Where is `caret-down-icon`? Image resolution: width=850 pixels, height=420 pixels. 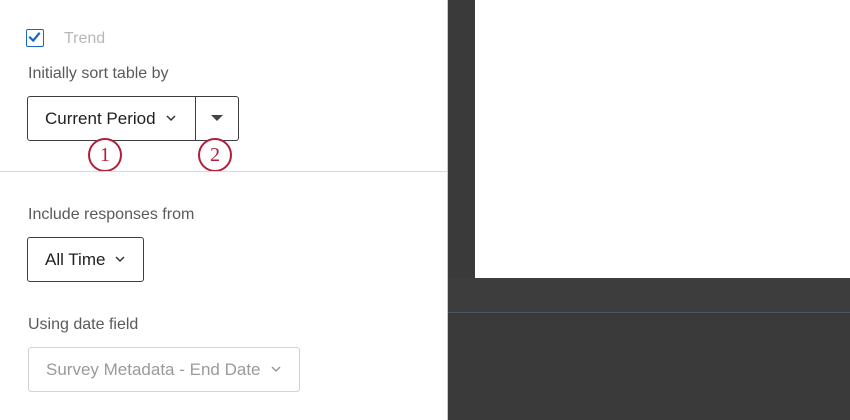
caret-down-icon is located at coordinates (217, 118).